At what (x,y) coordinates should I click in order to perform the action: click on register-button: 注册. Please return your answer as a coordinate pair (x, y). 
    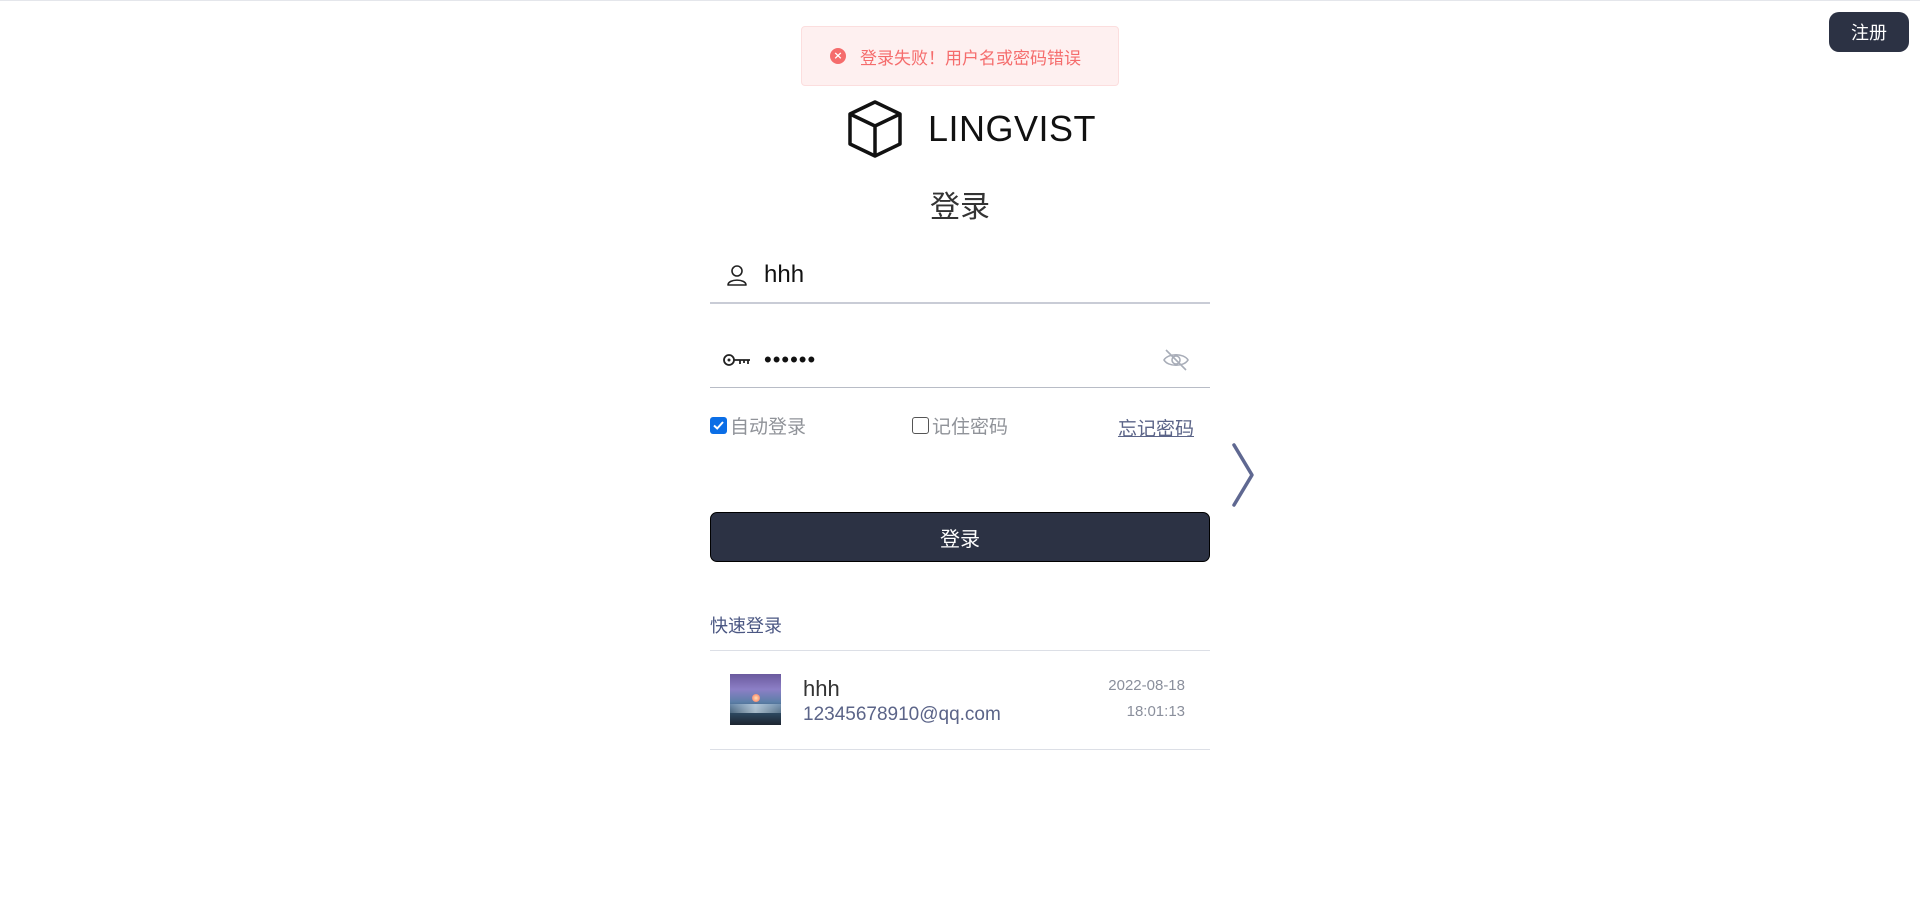
    Looking at the image, I should click on (1869, 32).